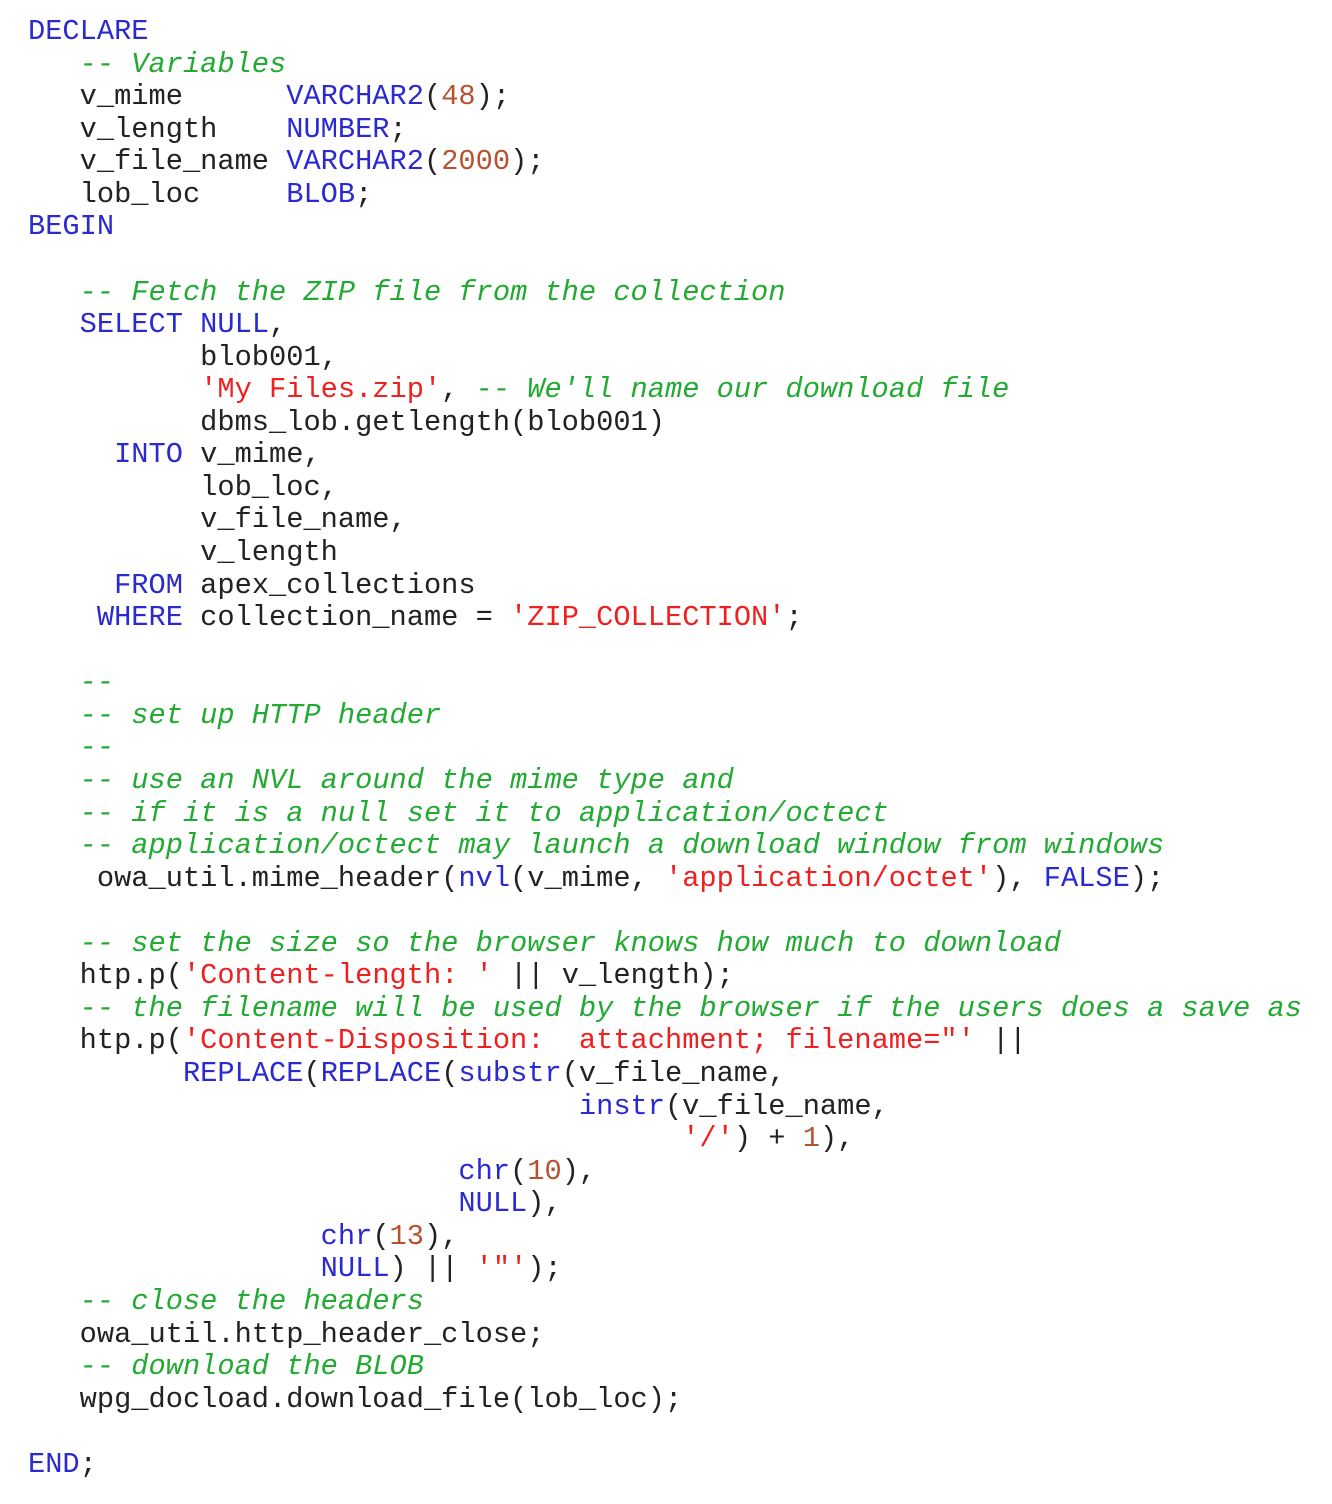 Image resolution: width=1332 pixels, height=1504 pixels. What do you see at coordinates (665, 32) in the screenshot?
I see `code-line: DECLARE` at bounding box center [665, 32].